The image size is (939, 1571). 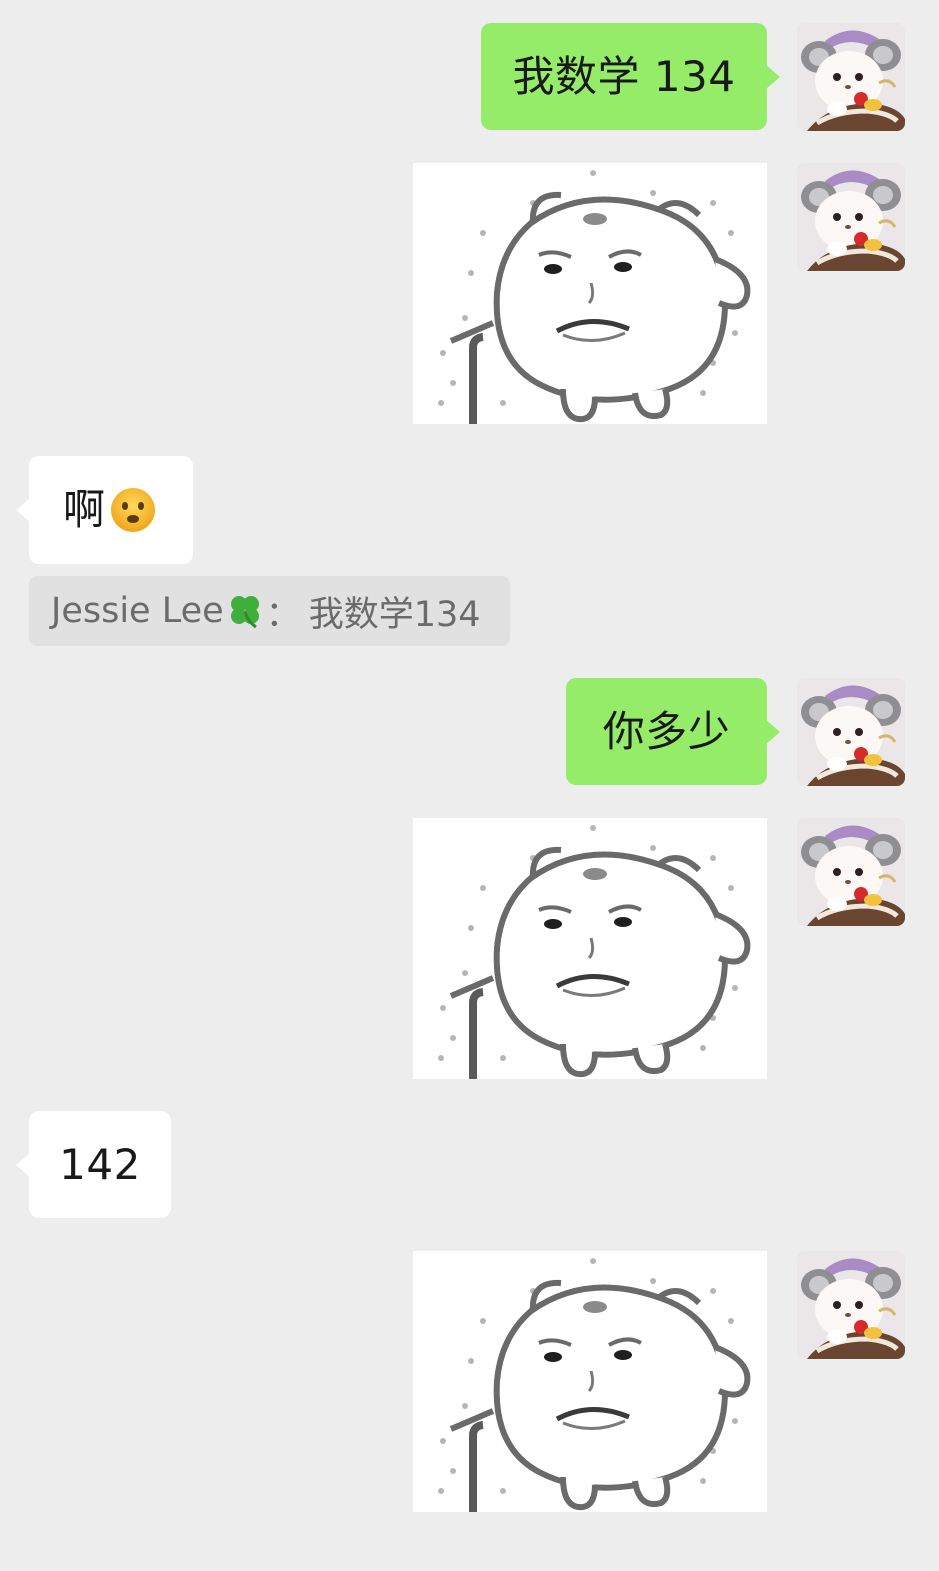 I want to click on message-bubble-incoming: 啊, so click(x=104, y=510).